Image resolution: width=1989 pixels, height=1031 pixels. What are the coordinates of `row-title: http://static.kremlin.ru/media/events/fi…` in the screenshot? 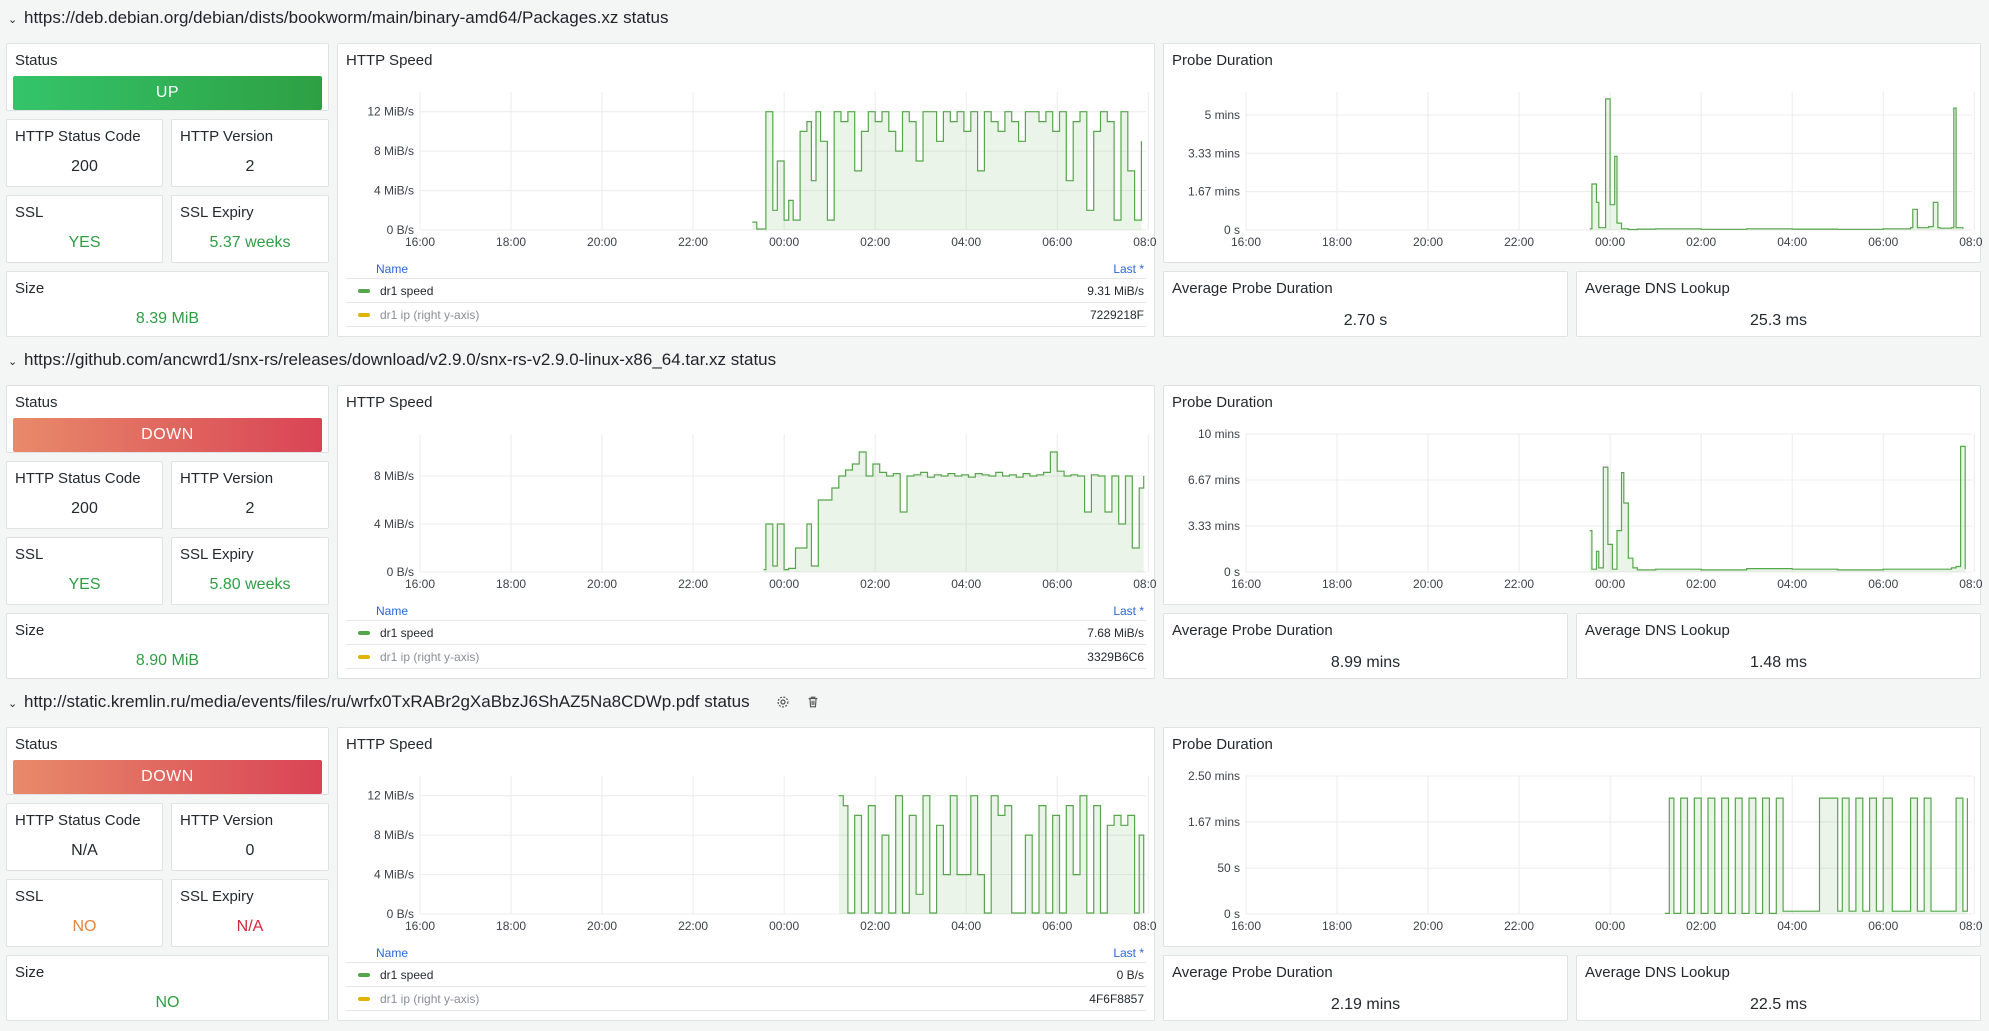 It's located at (387, 701).